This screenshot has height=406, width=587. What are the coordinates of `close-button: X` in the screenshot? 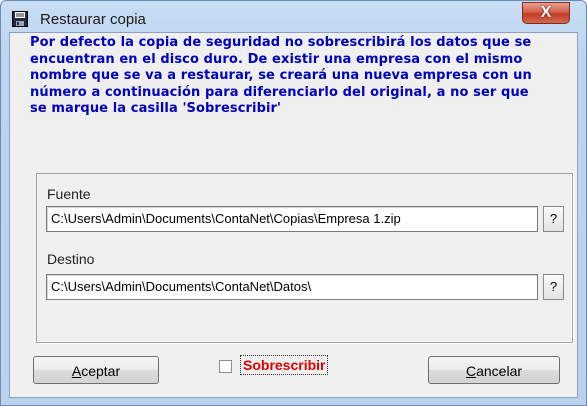 It's located at (546, 13).